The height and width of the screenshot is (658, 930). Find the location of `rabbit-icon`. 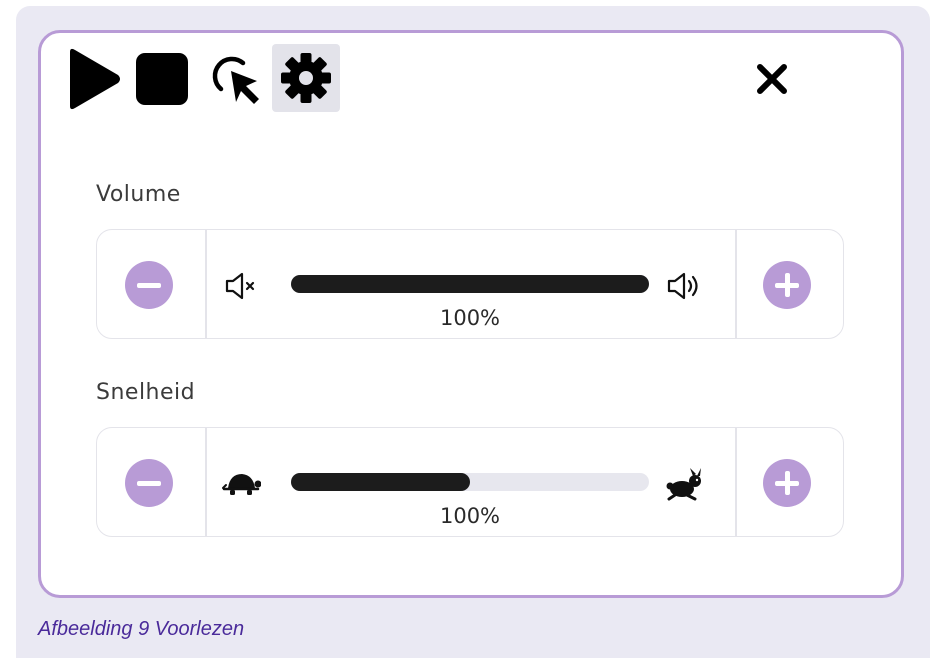

rabbit-icon is located at coordinates (685, 484).